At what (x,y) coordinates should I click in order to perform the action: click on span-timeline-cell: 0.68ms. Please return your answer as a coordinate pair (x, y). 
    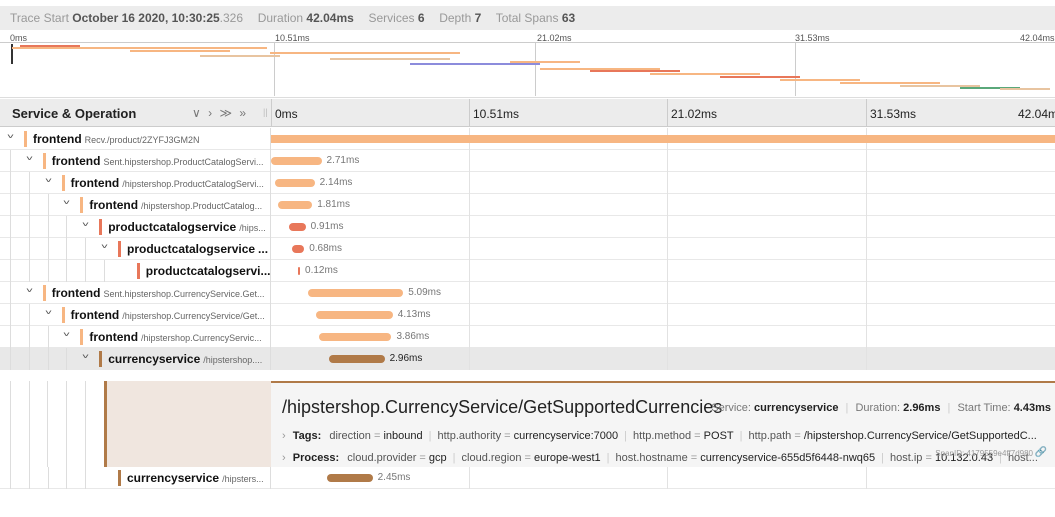
    Looking at the image, I should click on (663, 249).